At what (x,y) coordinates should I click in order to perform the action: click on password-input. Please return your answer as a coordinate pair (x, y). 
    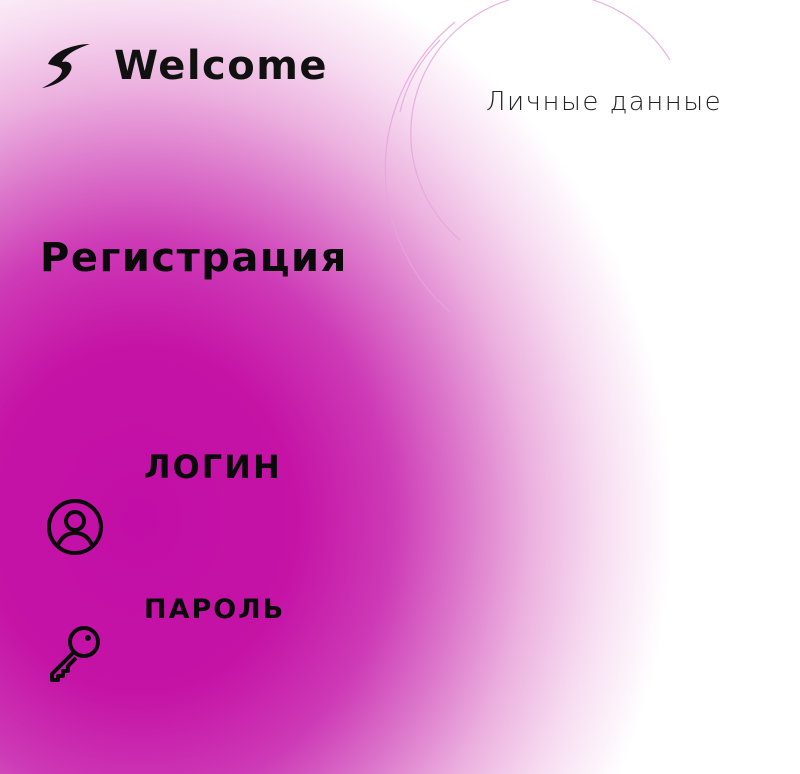
    Looking at the image, I should click on (296, 661).